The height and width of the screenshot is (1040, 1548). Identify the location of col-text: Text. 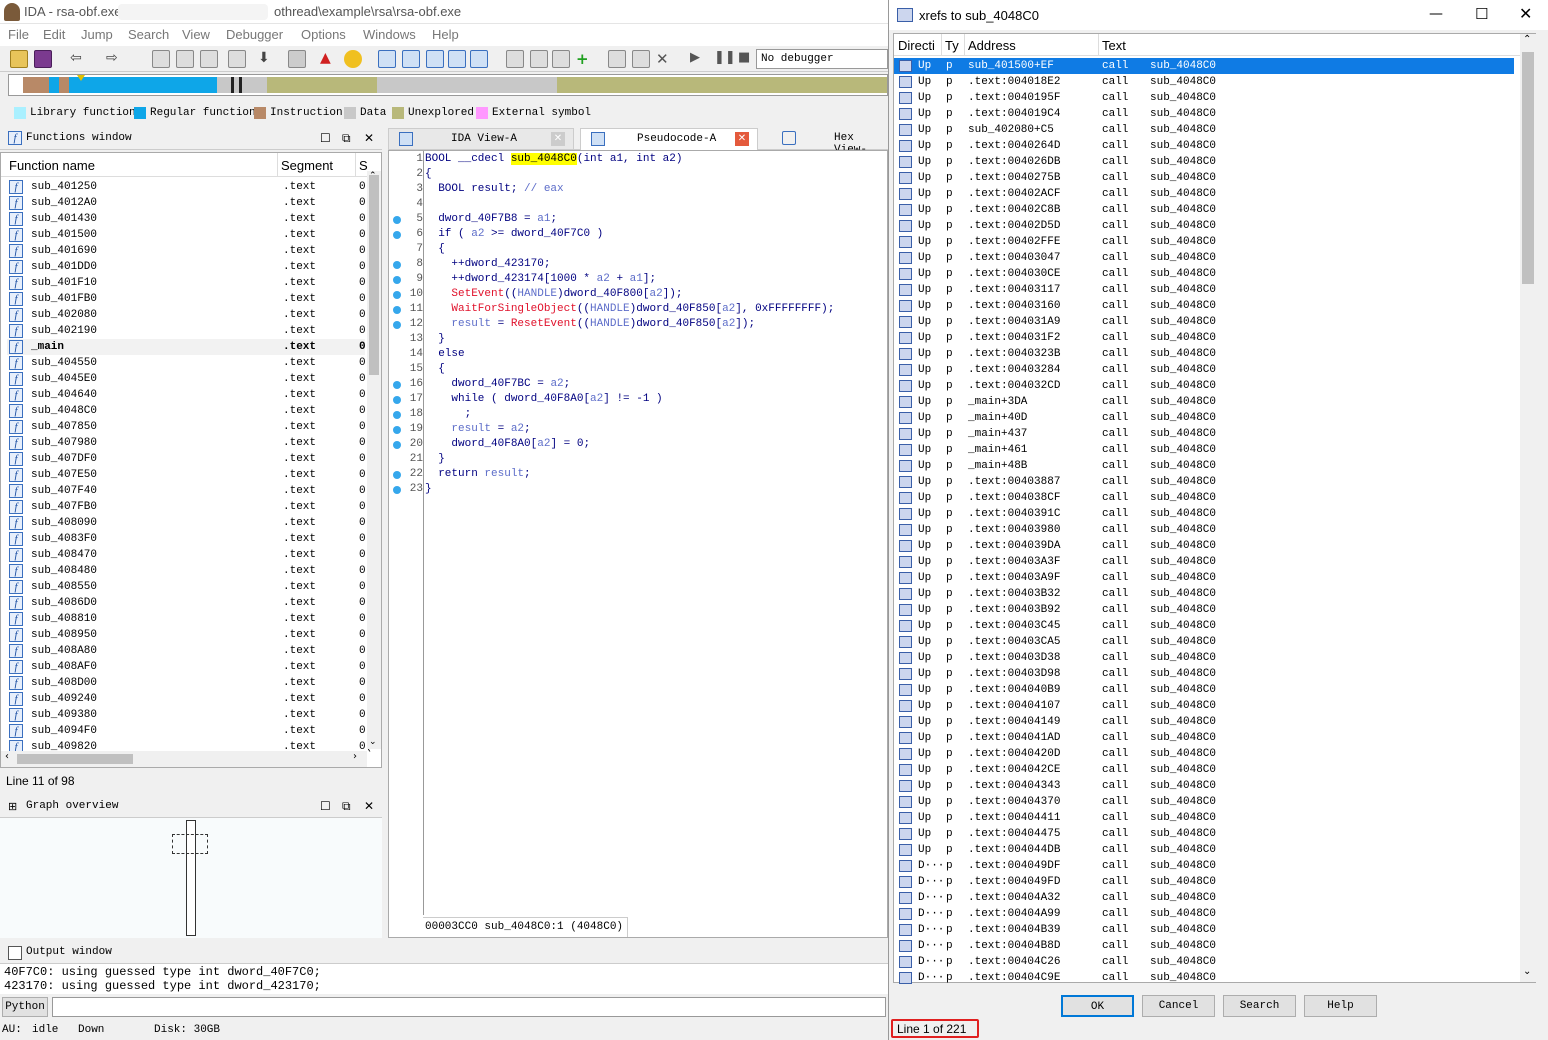
(1114, 45).